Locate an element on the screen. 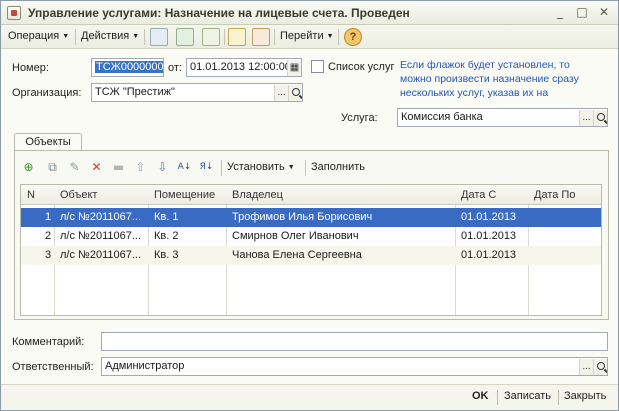 This screenshot has width=619, height=411. save-button: Записать is located at coordinates (527, 396).